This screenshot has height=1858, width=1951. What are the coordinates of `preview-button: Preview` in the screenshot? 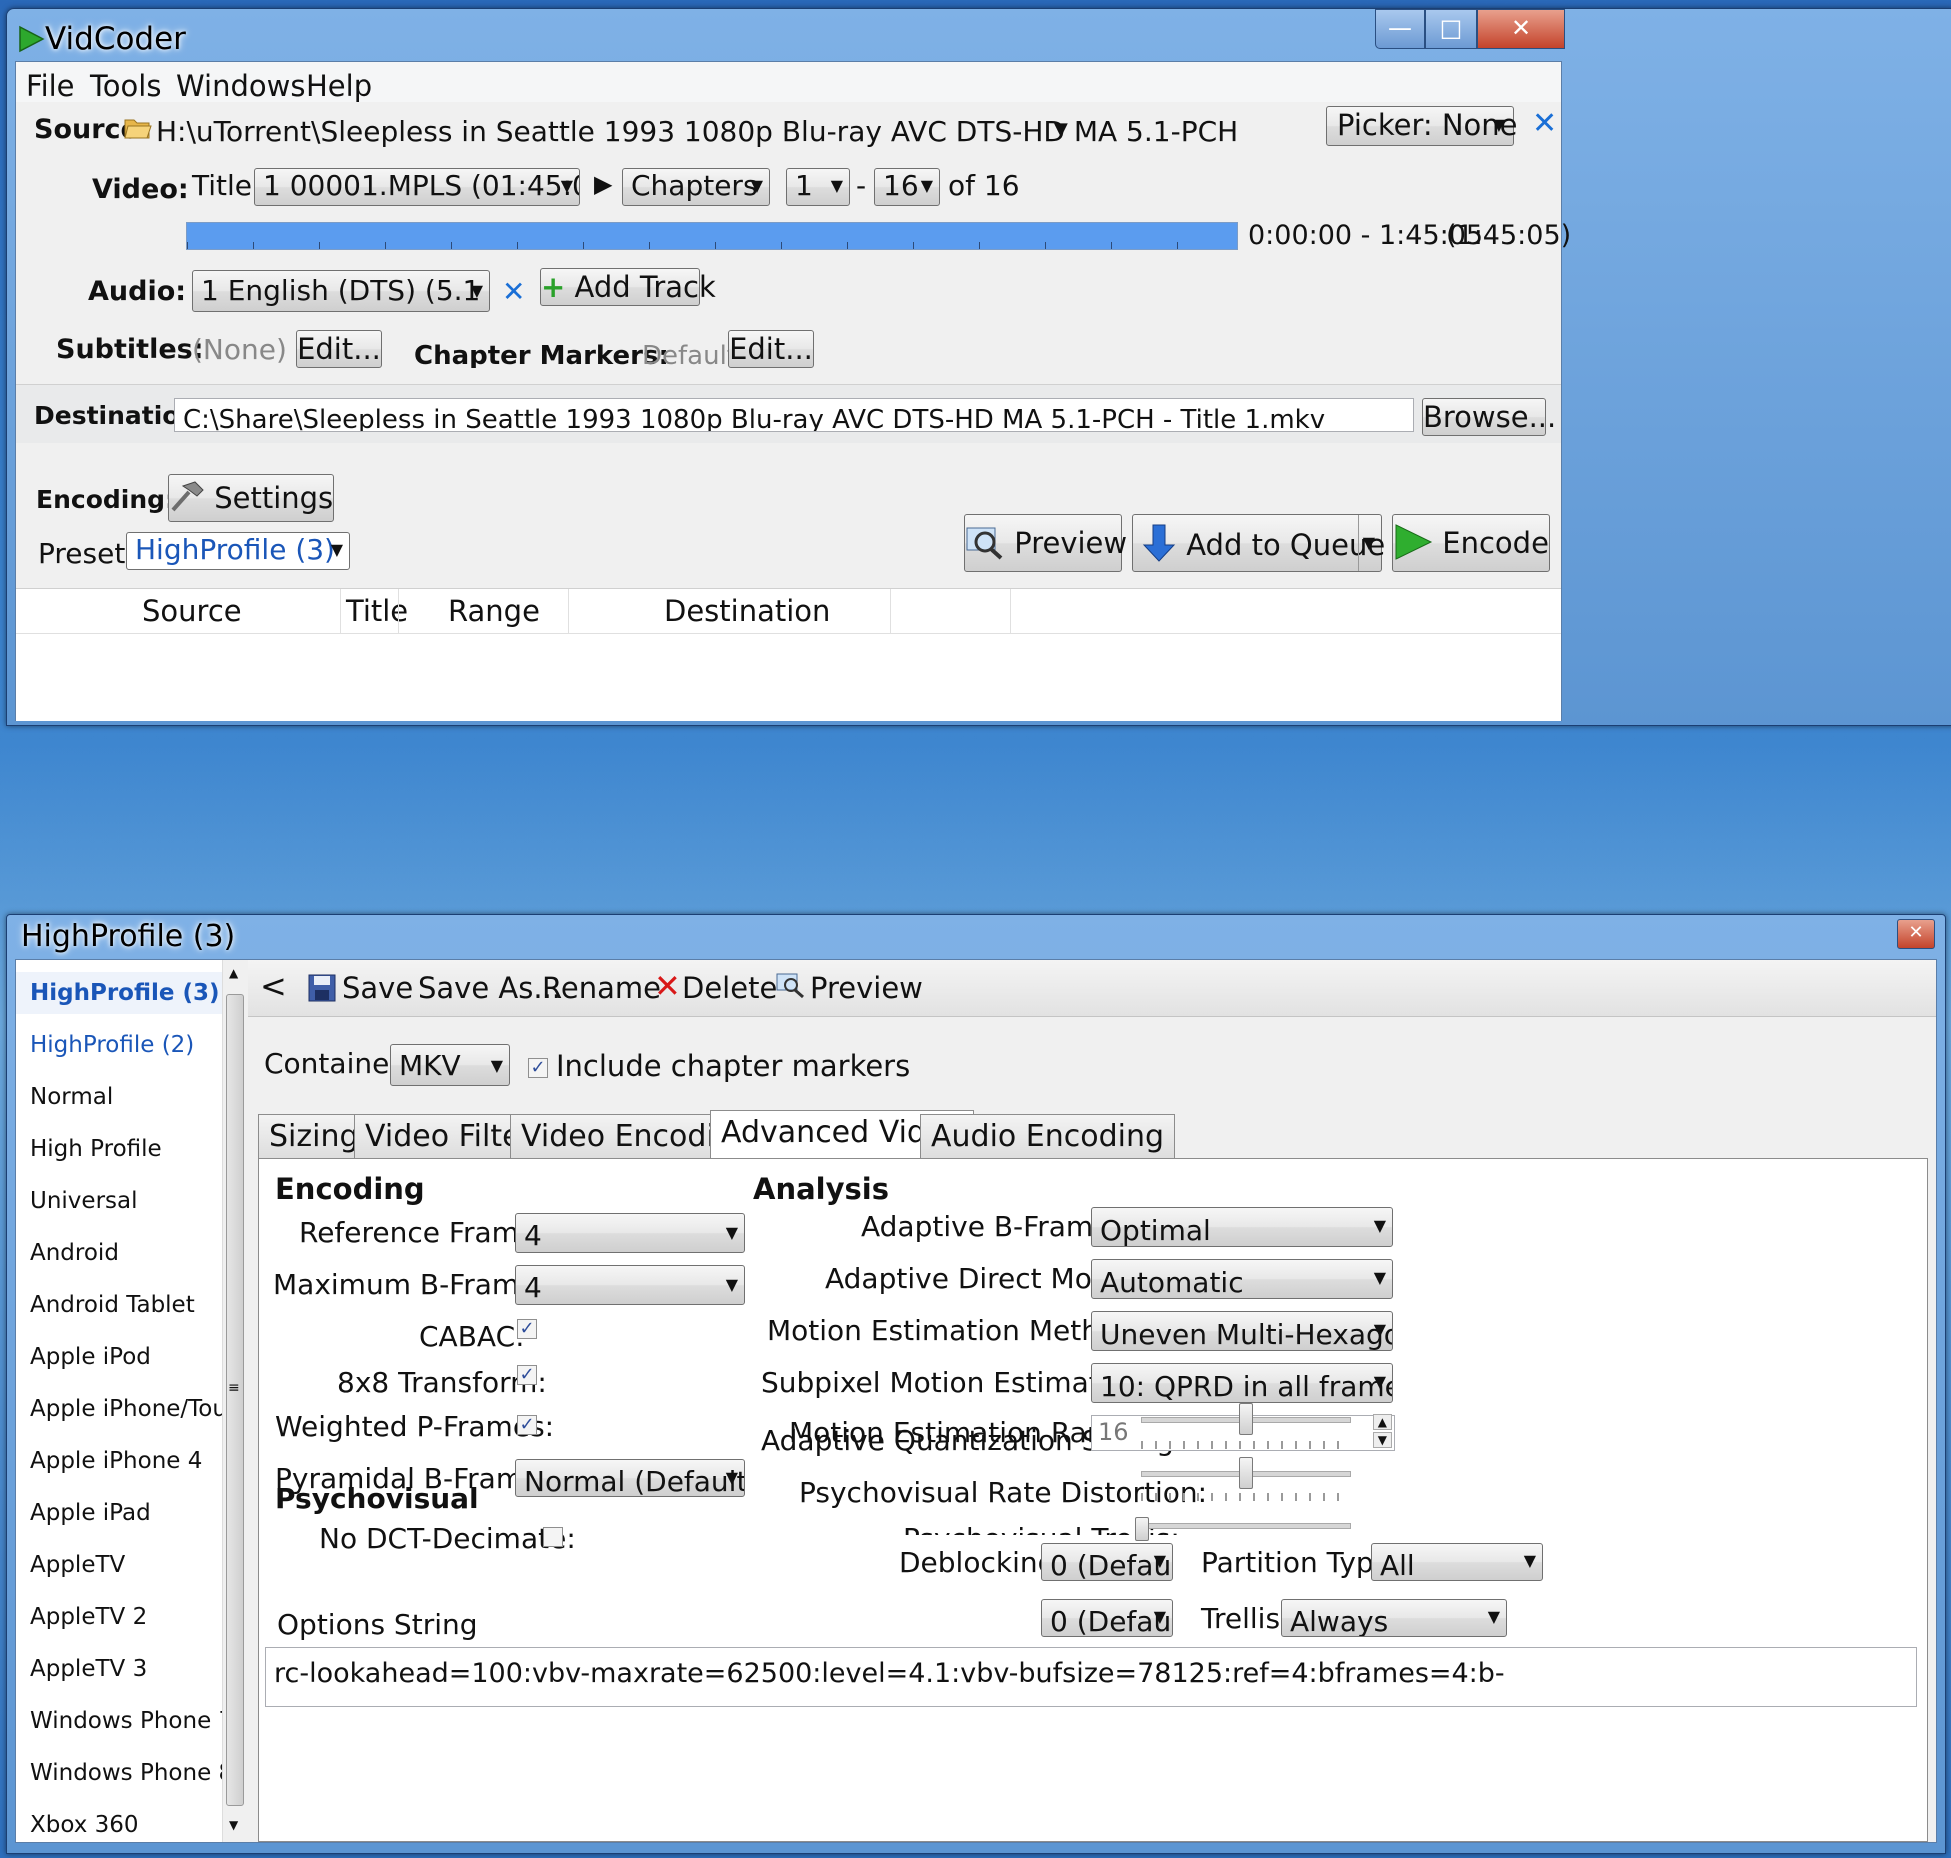 It's located at (1045, 543).